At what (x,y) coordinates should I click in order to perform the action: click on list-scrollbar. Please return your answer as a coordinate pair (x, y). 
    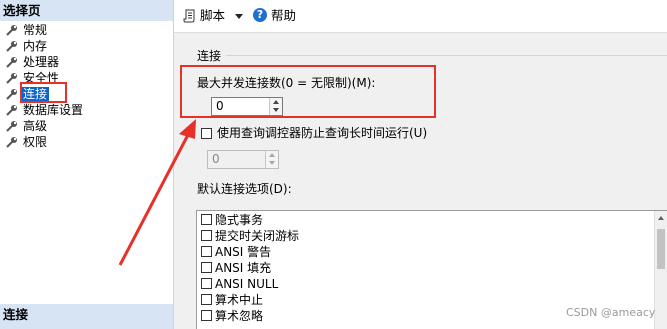
    Looking at the image, I should click on (660, 270).